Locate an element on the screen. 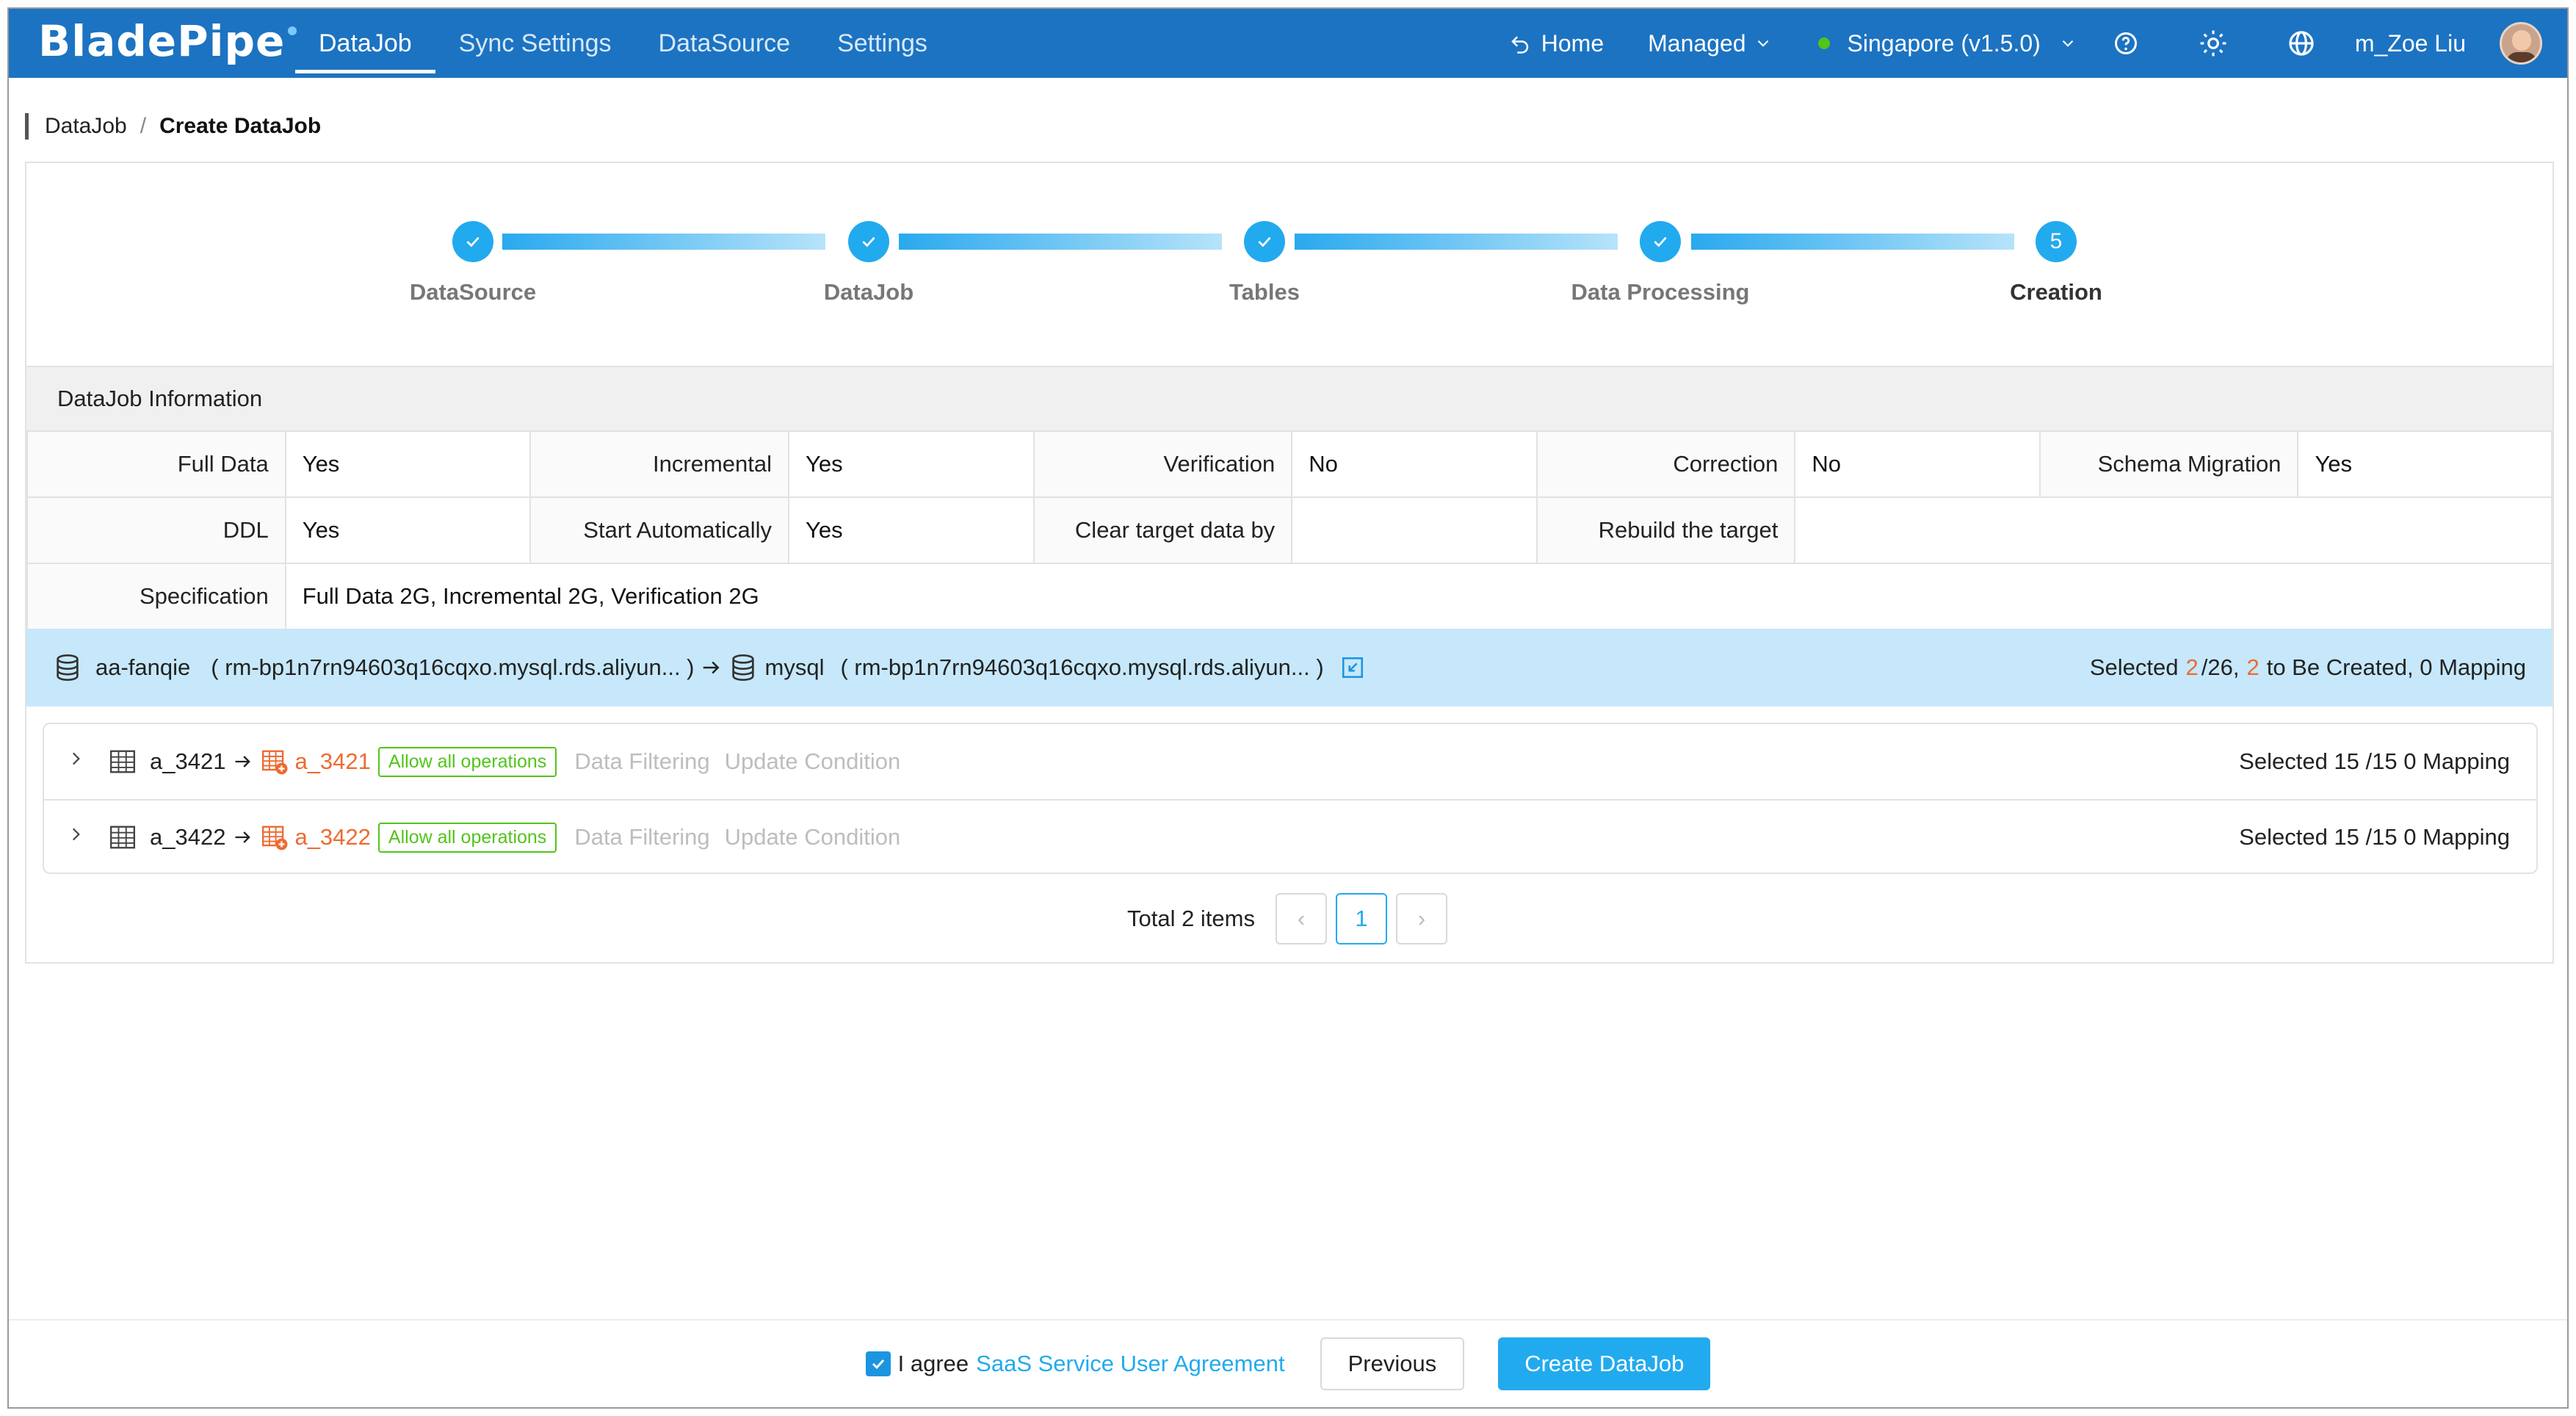 This screenshot has height=1416, width=2576. source-table-name: a_3421 is located at coordinates (188, 761).